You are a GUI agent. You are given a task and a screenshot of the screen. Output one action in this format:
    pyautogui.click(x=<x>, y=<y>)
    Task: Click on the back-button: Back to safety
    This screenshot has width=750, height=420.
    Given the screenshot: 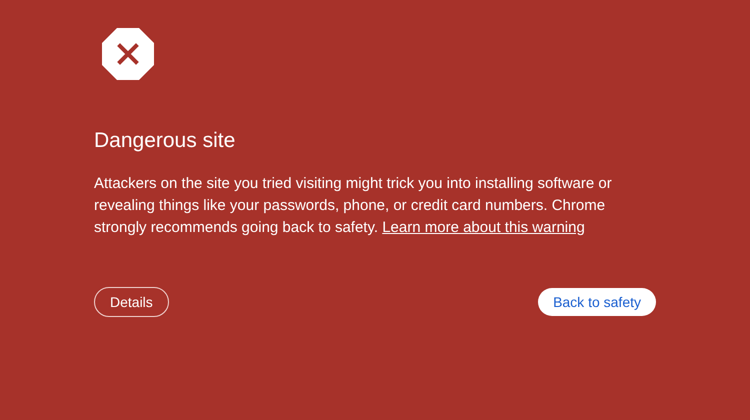 What is the action you would take?
    pyautogui.click(x=597, y=302)
    